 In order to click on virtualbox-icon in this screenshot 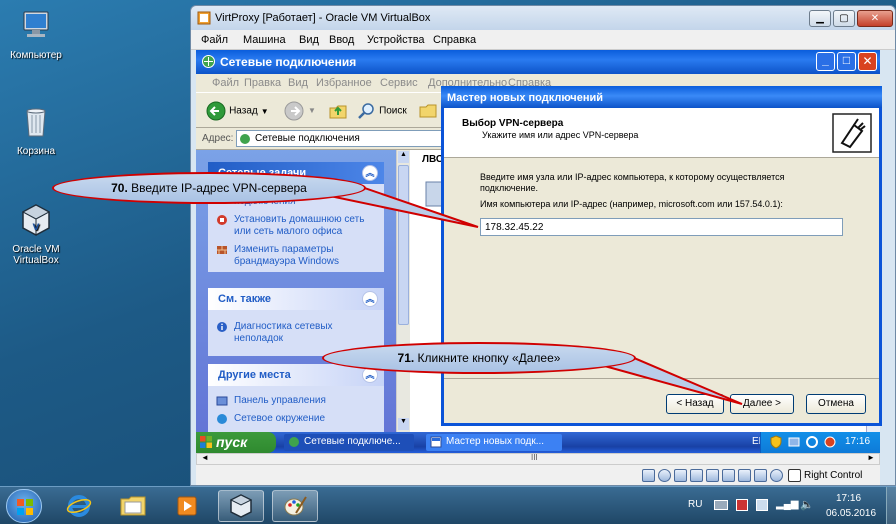, I will do `click(241, 506)`.